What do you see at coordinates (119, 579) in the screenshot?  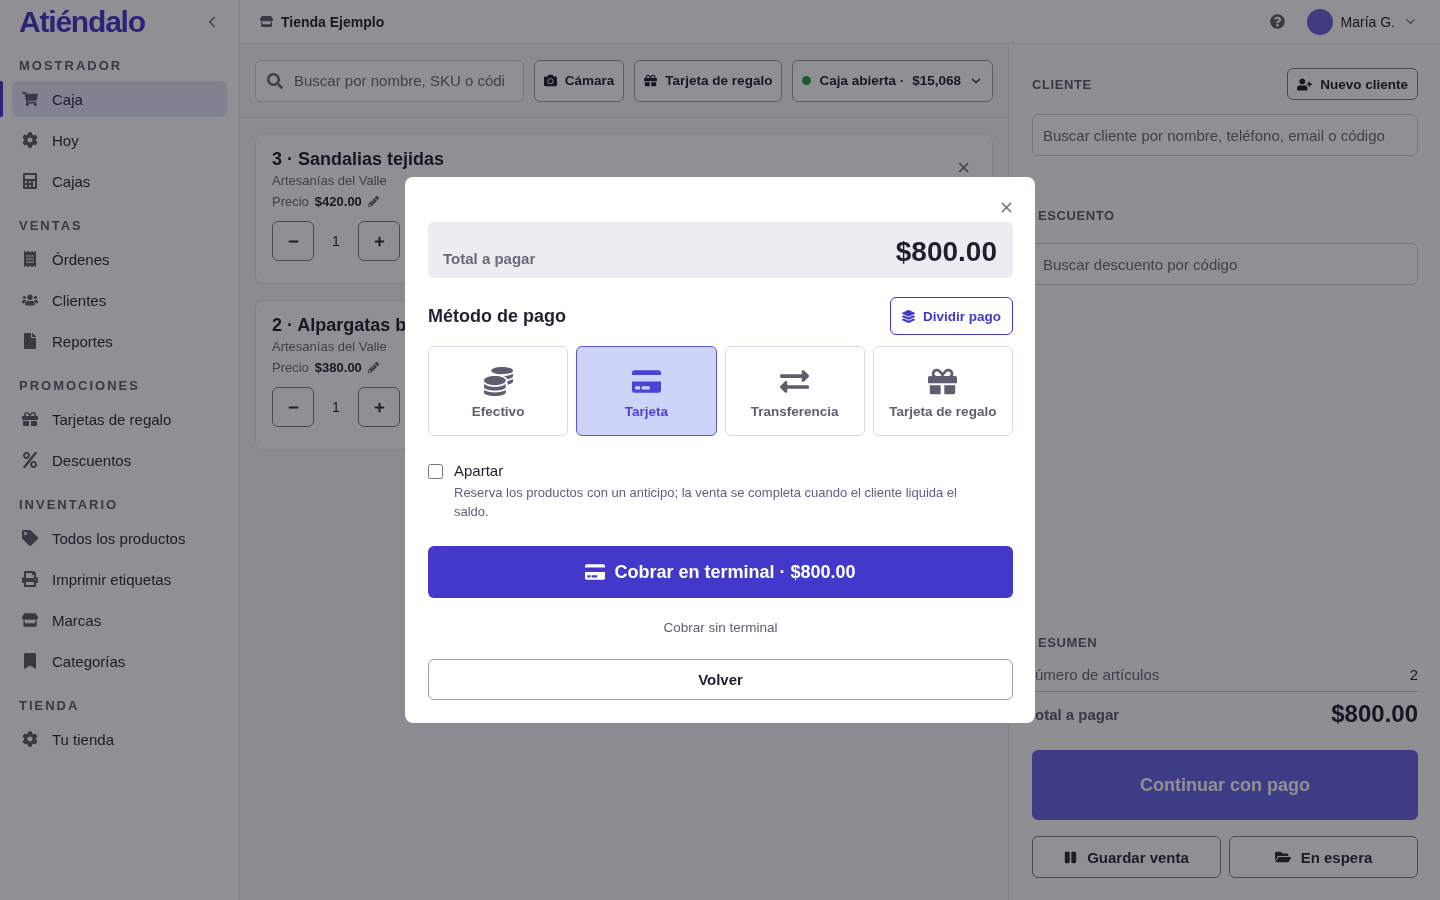 I see `nav-item: Imprimir etiquetas` at bounding box center [119, 579].